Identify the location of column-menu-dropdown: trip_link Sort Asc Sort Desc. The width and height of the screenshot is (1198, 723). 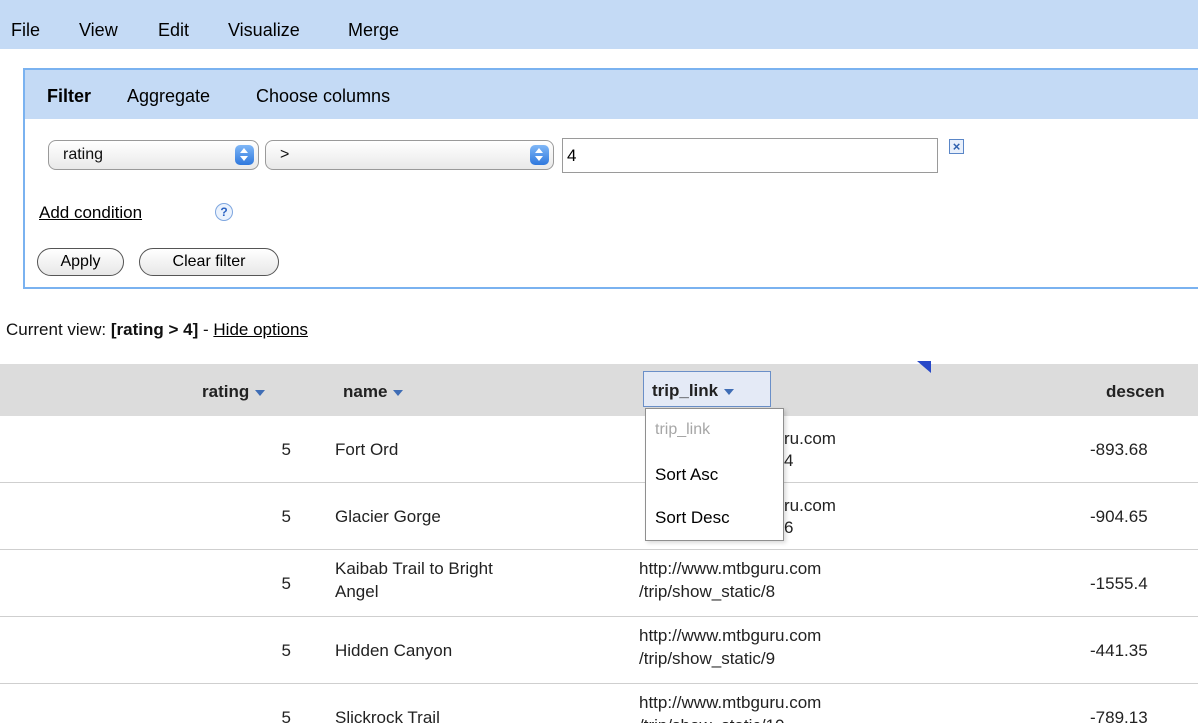
(714, 474).